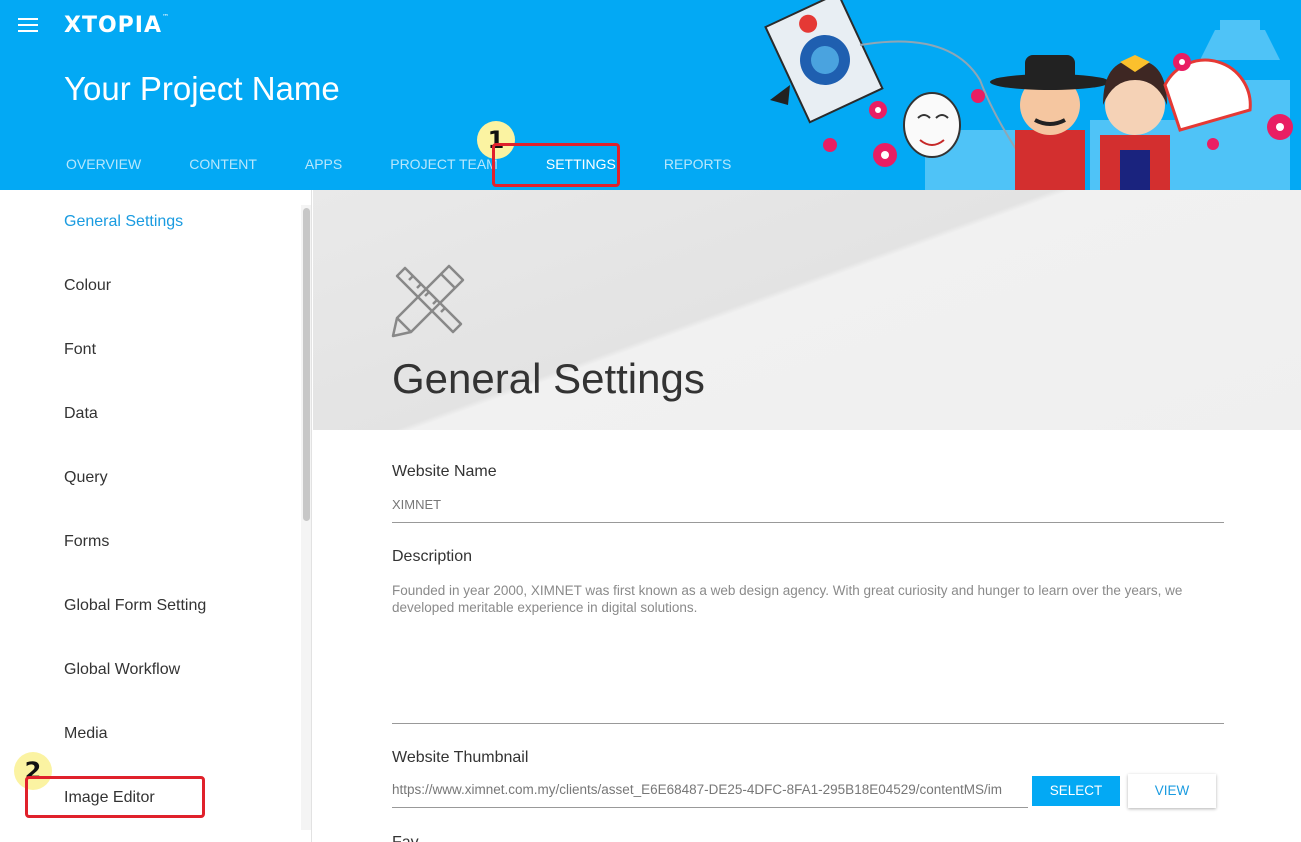  Describe the element at coordinates (86, 734) in the screenshot. I see `sidebar-item-media: Media` at that location.